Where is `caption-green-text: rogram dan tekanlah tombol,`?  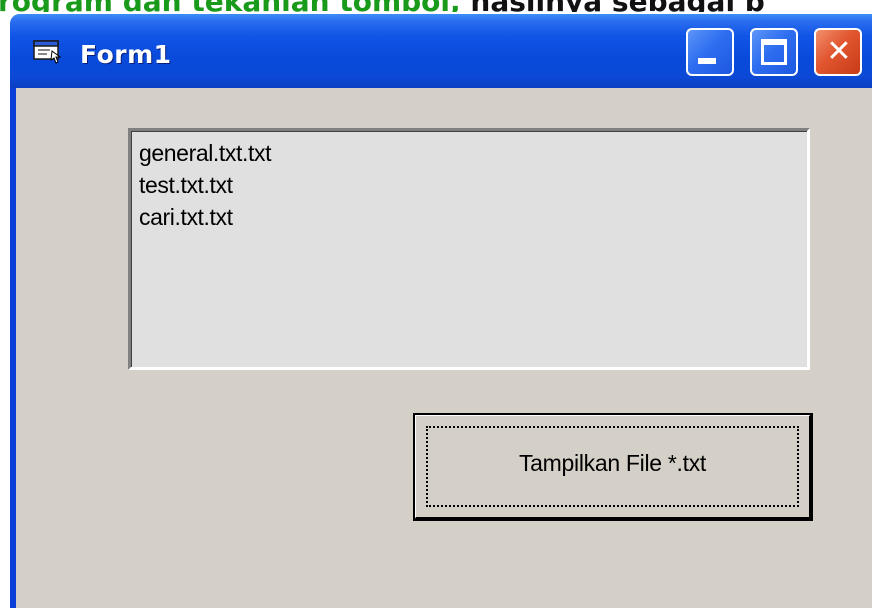
caption-green-text: rogram dan tekanlah tombol, is located at coordinates (230, 6).